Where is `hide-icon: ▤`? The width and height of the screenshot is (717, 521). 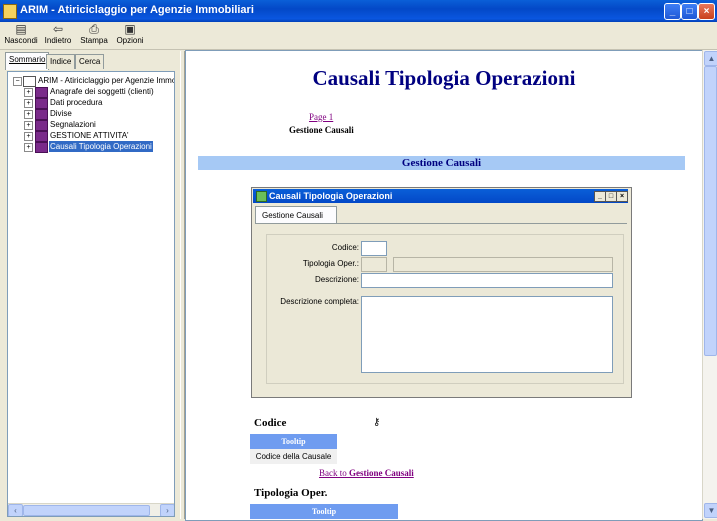 hide-icon: ▤ is located at coordinates (21, 29).